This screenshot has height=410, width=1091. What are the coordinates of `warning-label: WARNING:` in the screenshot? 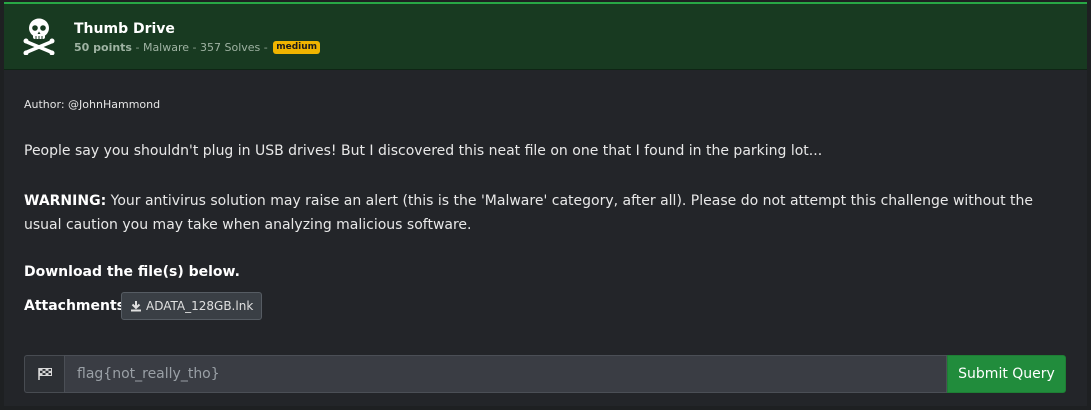 It's located at (65, 201).